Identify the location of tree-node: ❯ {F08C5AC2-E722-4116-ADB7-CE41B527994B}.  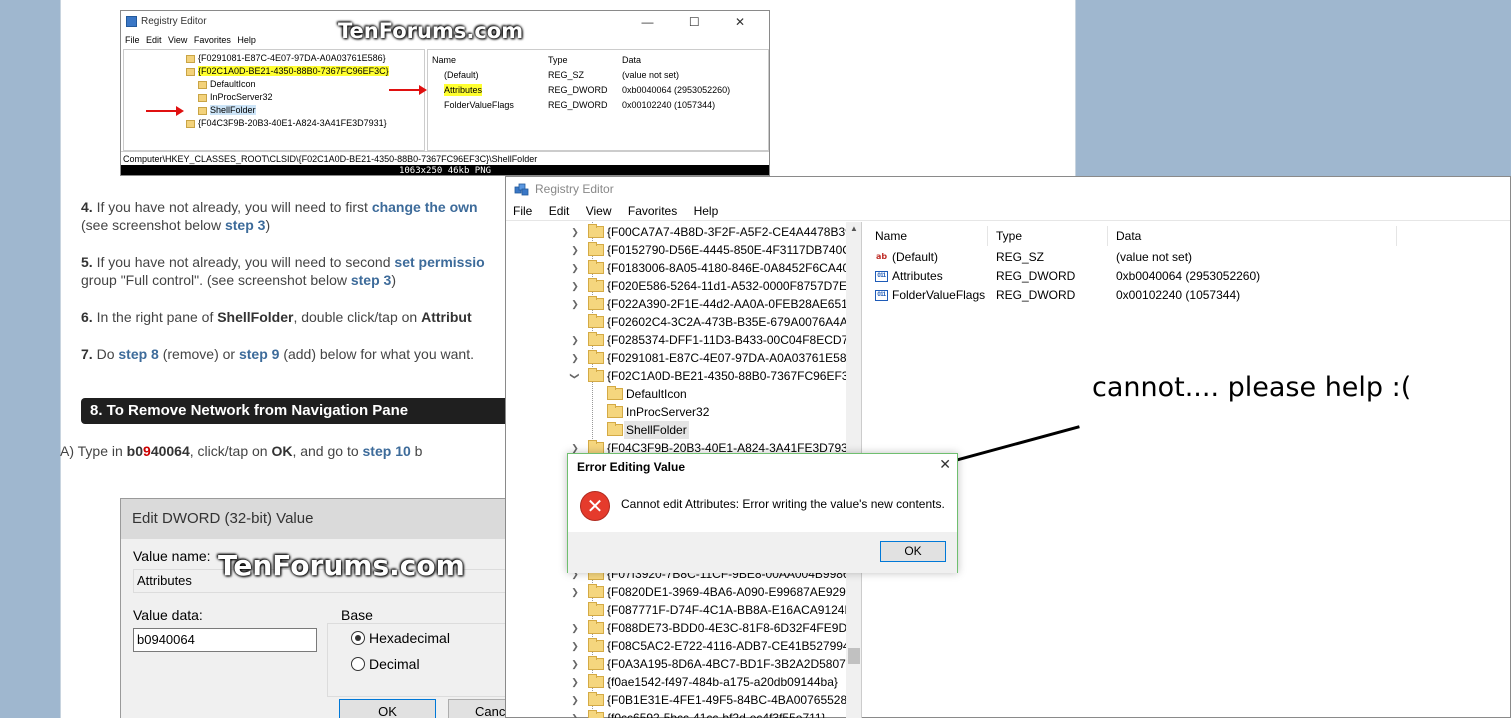
(683, 646).